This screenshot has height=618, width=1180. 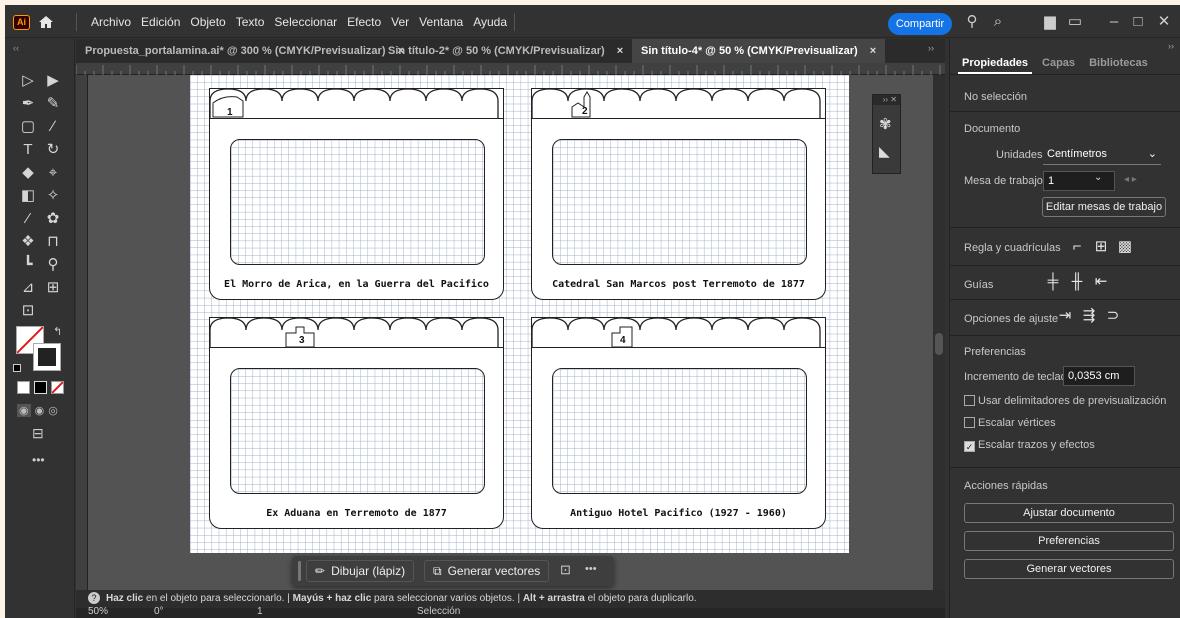 I want to click on grid-icon: ⊞, so click(x=1101, y=247).